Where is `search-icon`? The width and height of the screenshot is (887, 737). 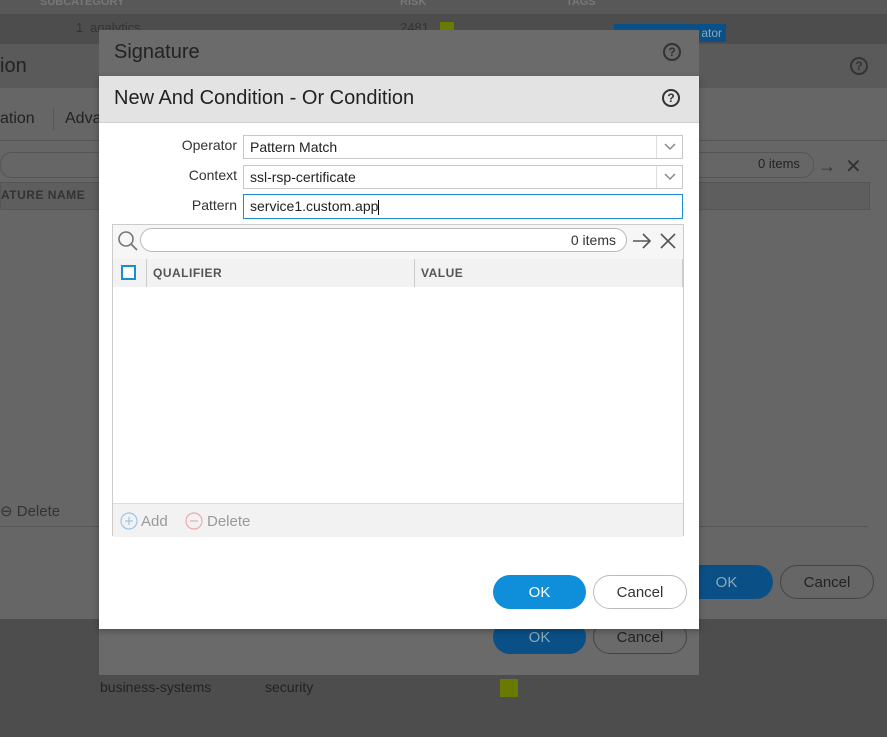 search-icon is located at coordinates (128, 243).